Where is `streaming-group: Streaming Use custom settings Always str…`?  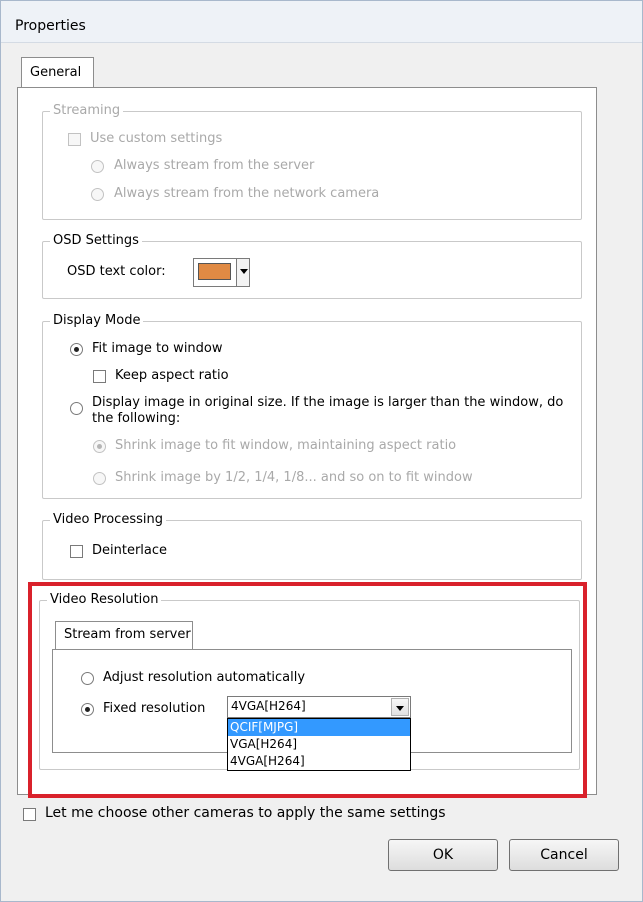
streaming-group: Streaming Use custom settings Always str… is located at coordinates (312, 161).